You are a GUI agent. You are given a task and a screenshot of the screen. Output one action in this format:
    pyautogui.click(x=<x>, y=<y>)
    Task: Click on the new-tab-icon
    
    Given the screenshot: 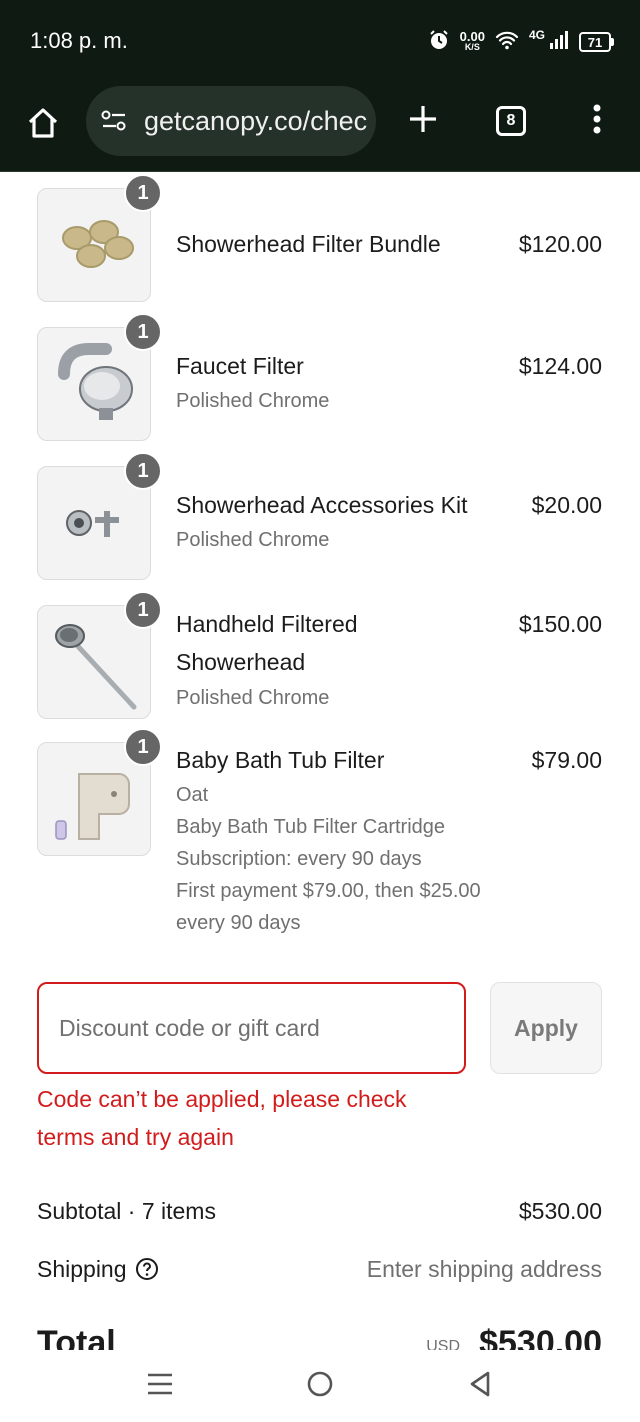 What is the action you would take?
    pyautogui.click(x=423, y=121)
    